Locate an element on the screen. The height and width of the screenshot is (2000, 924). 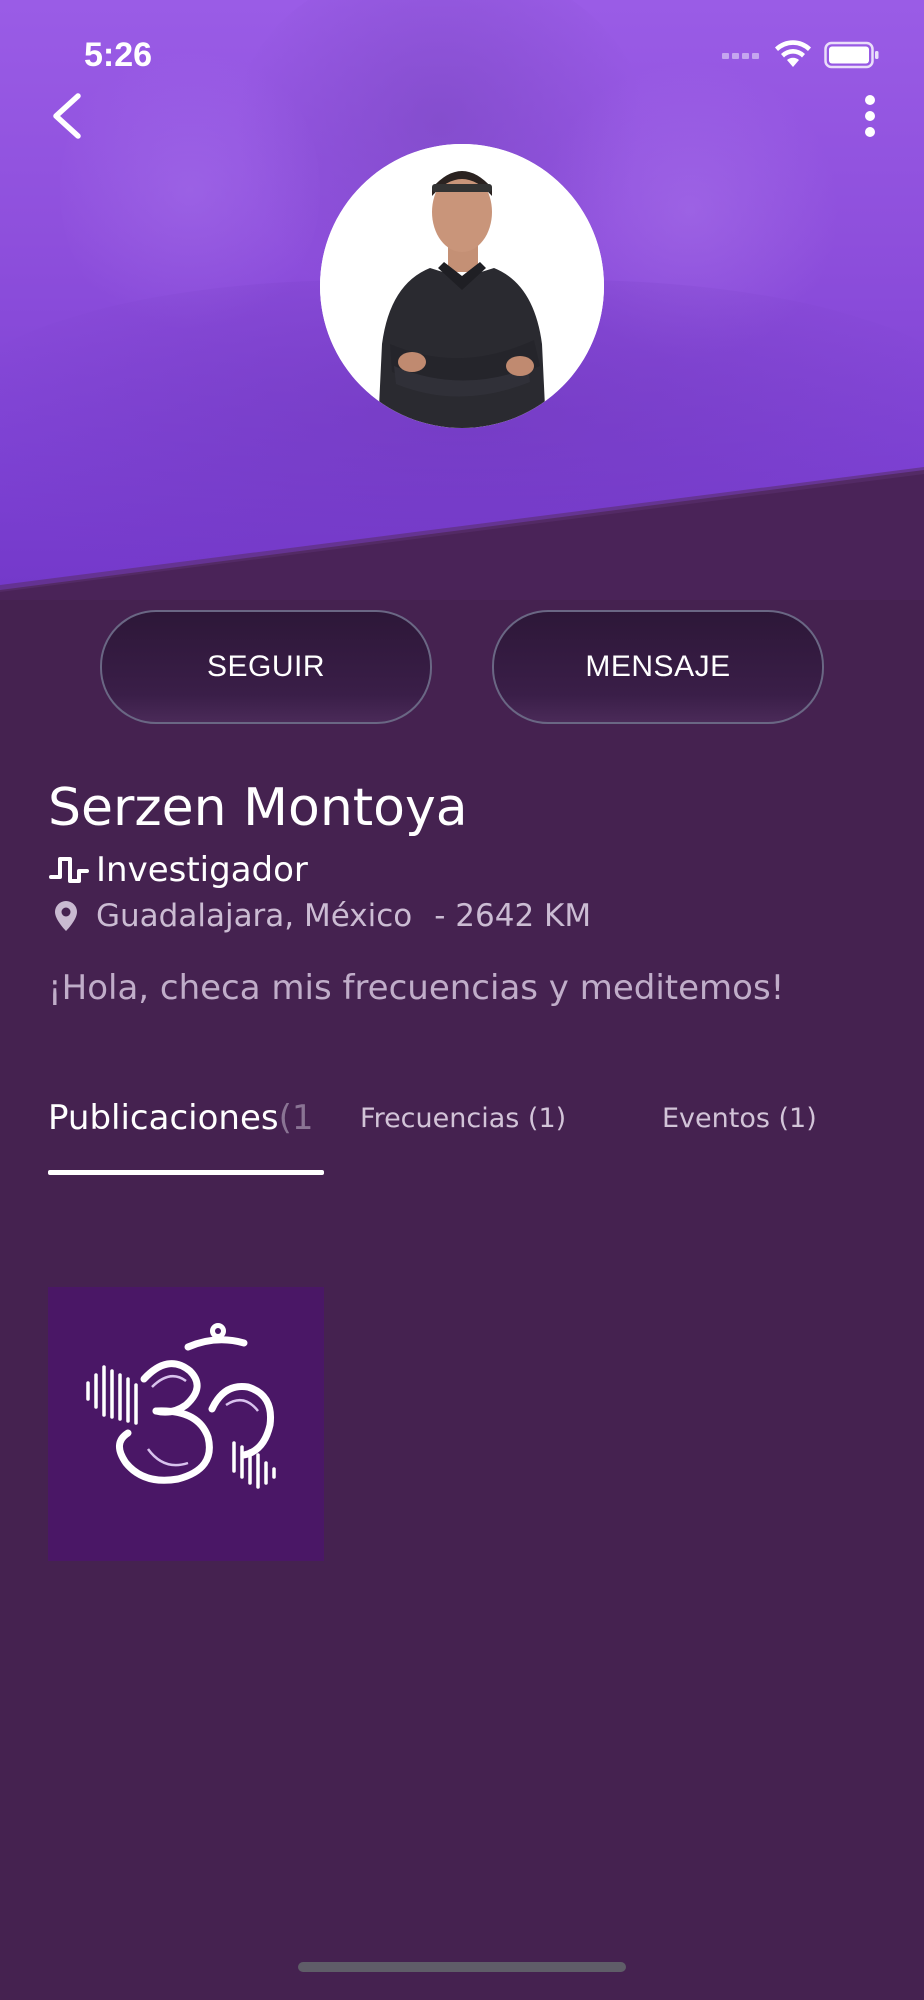
more-options-button is located at coordinates (870, 117).